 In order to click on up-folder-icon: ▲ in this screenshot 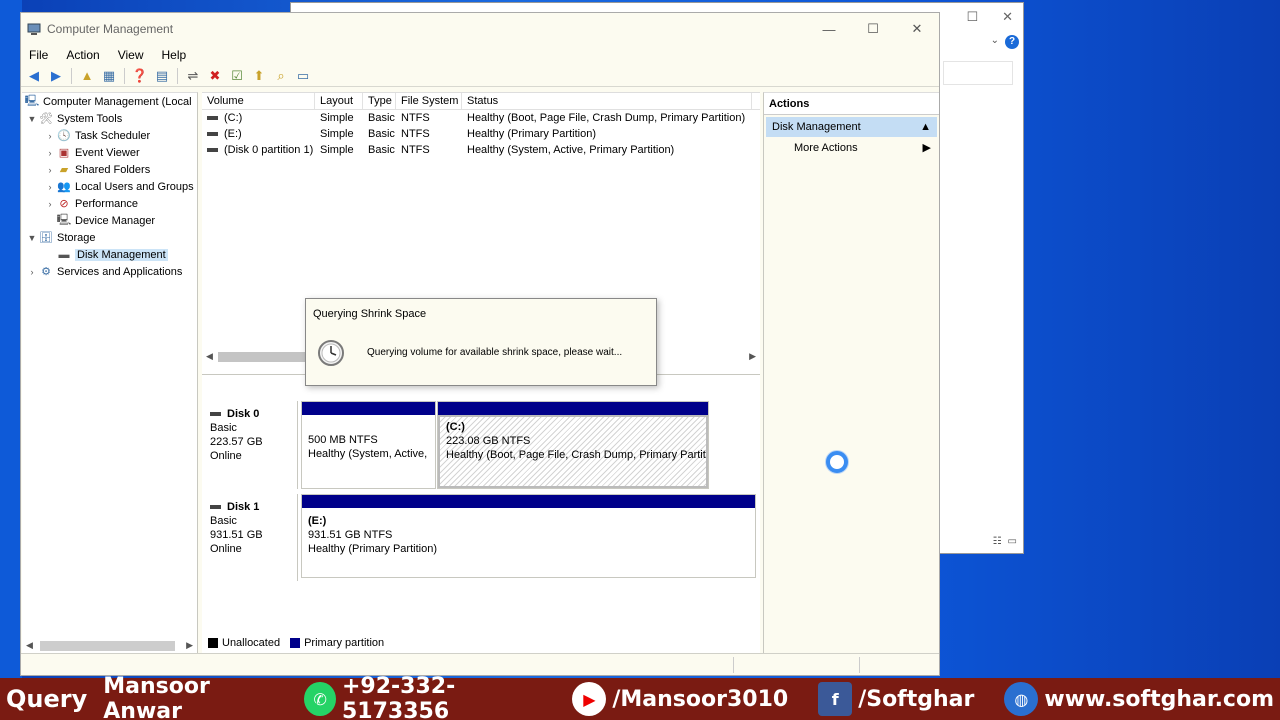, I will do `click(87, 76)`.